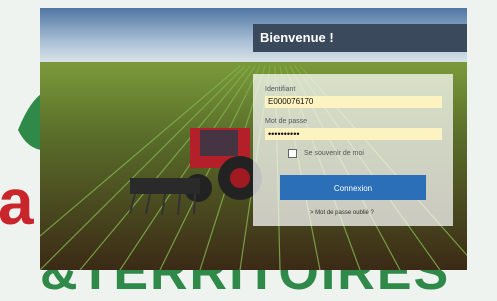 This screenshot has height=301, width=497. What do you see at coordinates (353, 102) in the screenshot?
I see `identifiant-input` at bounding box center [353, 102].